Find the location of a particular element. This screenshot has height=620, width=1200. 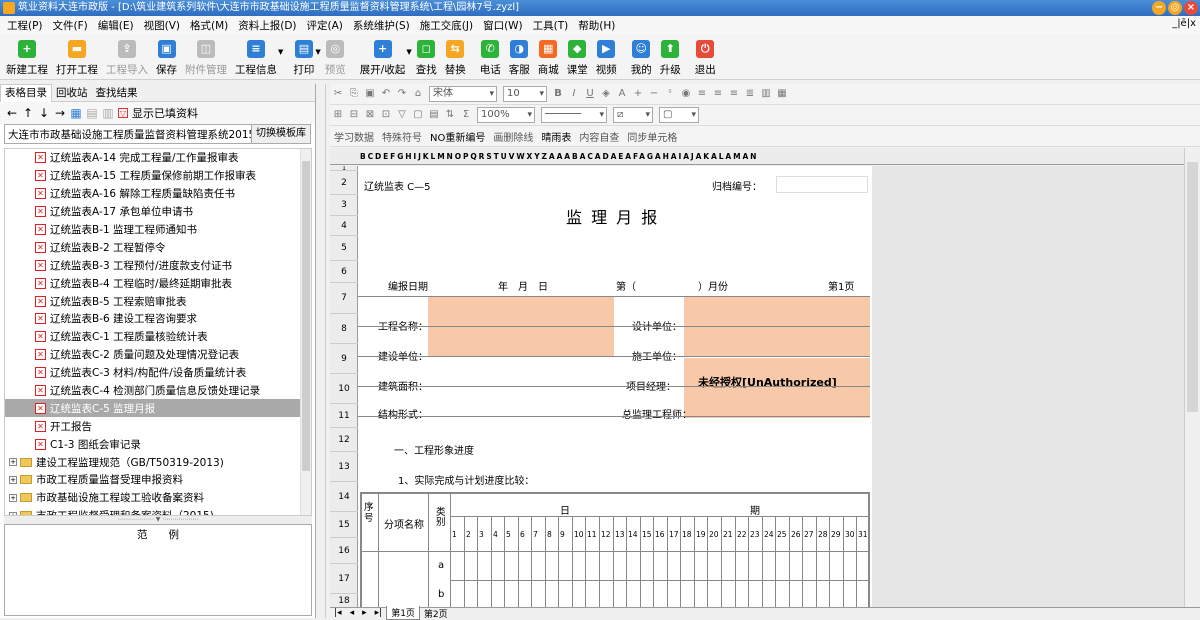

align-left-icon: ≡ is located at coordinates (702, 94).